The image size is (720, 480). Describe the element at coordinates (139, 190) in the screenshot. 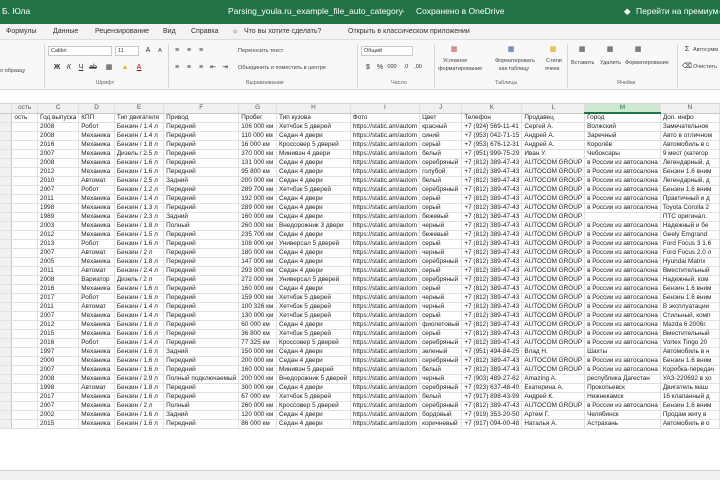

I see `cell: Бензин / 1.2 л` at that location.